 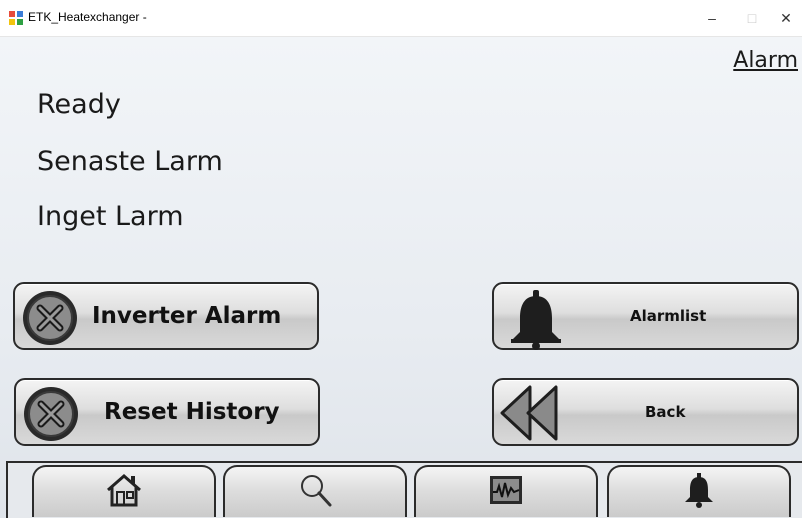 I want to click on window-title: ETK_Heatexchanger -, so click(x=87, y=17).